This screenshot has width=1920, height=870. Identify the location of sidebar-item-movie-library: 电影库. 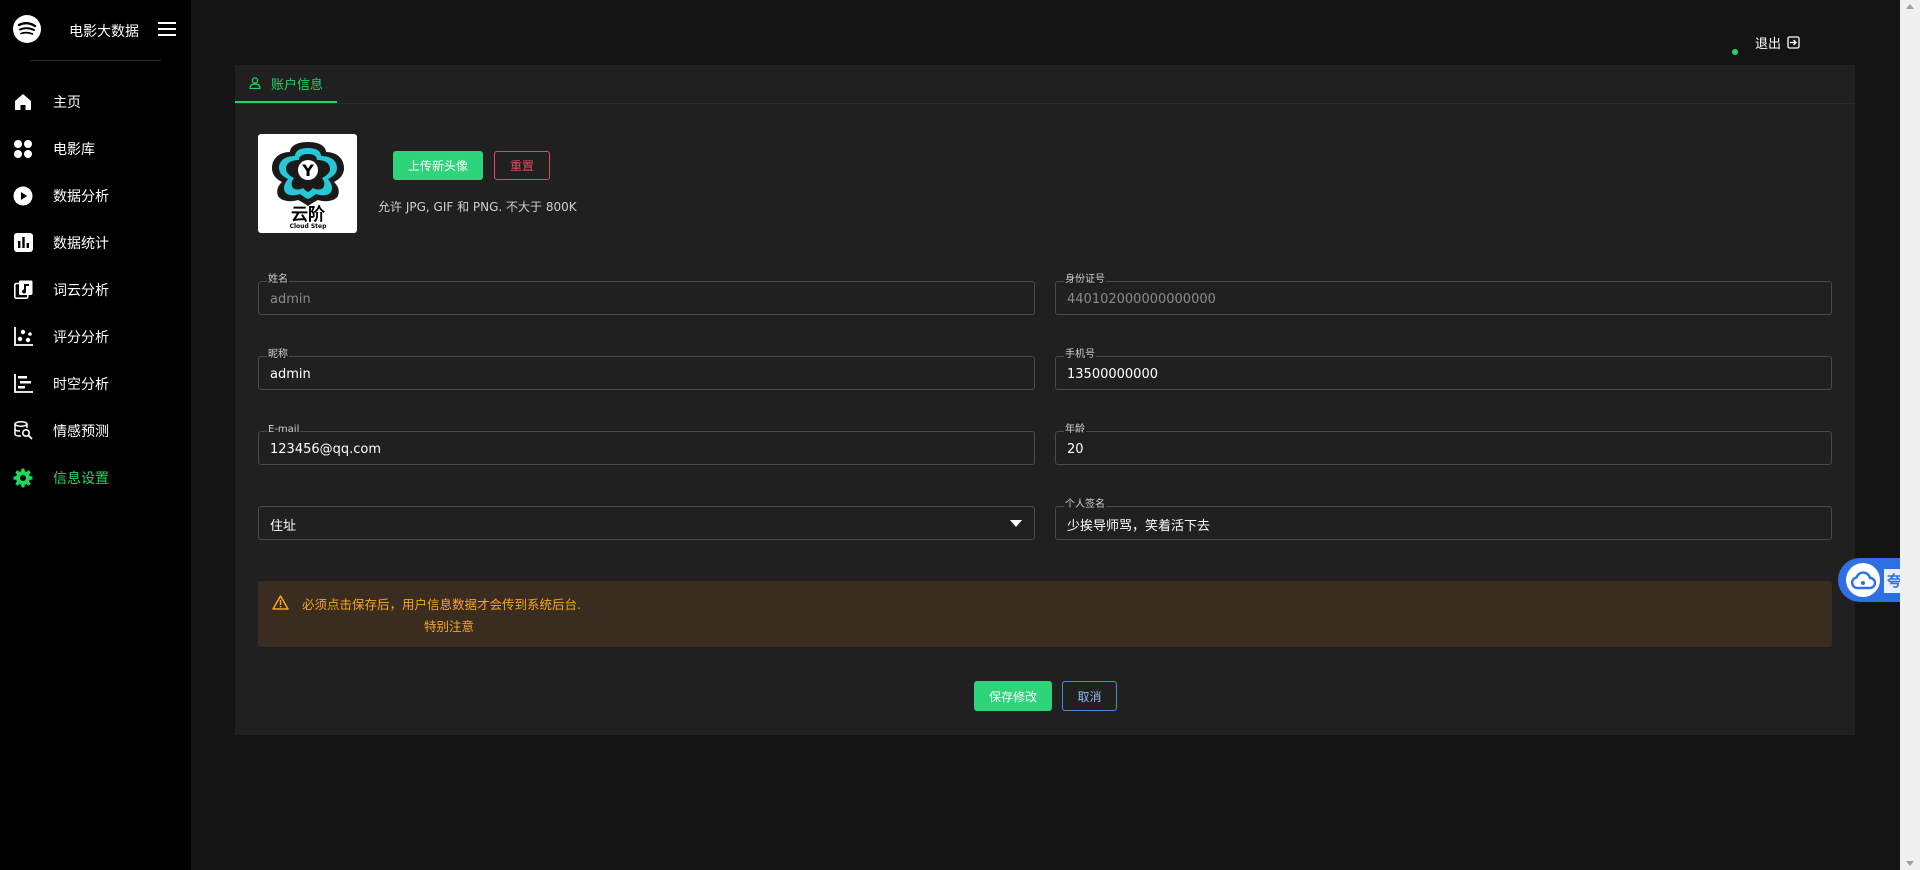
(95, 148).